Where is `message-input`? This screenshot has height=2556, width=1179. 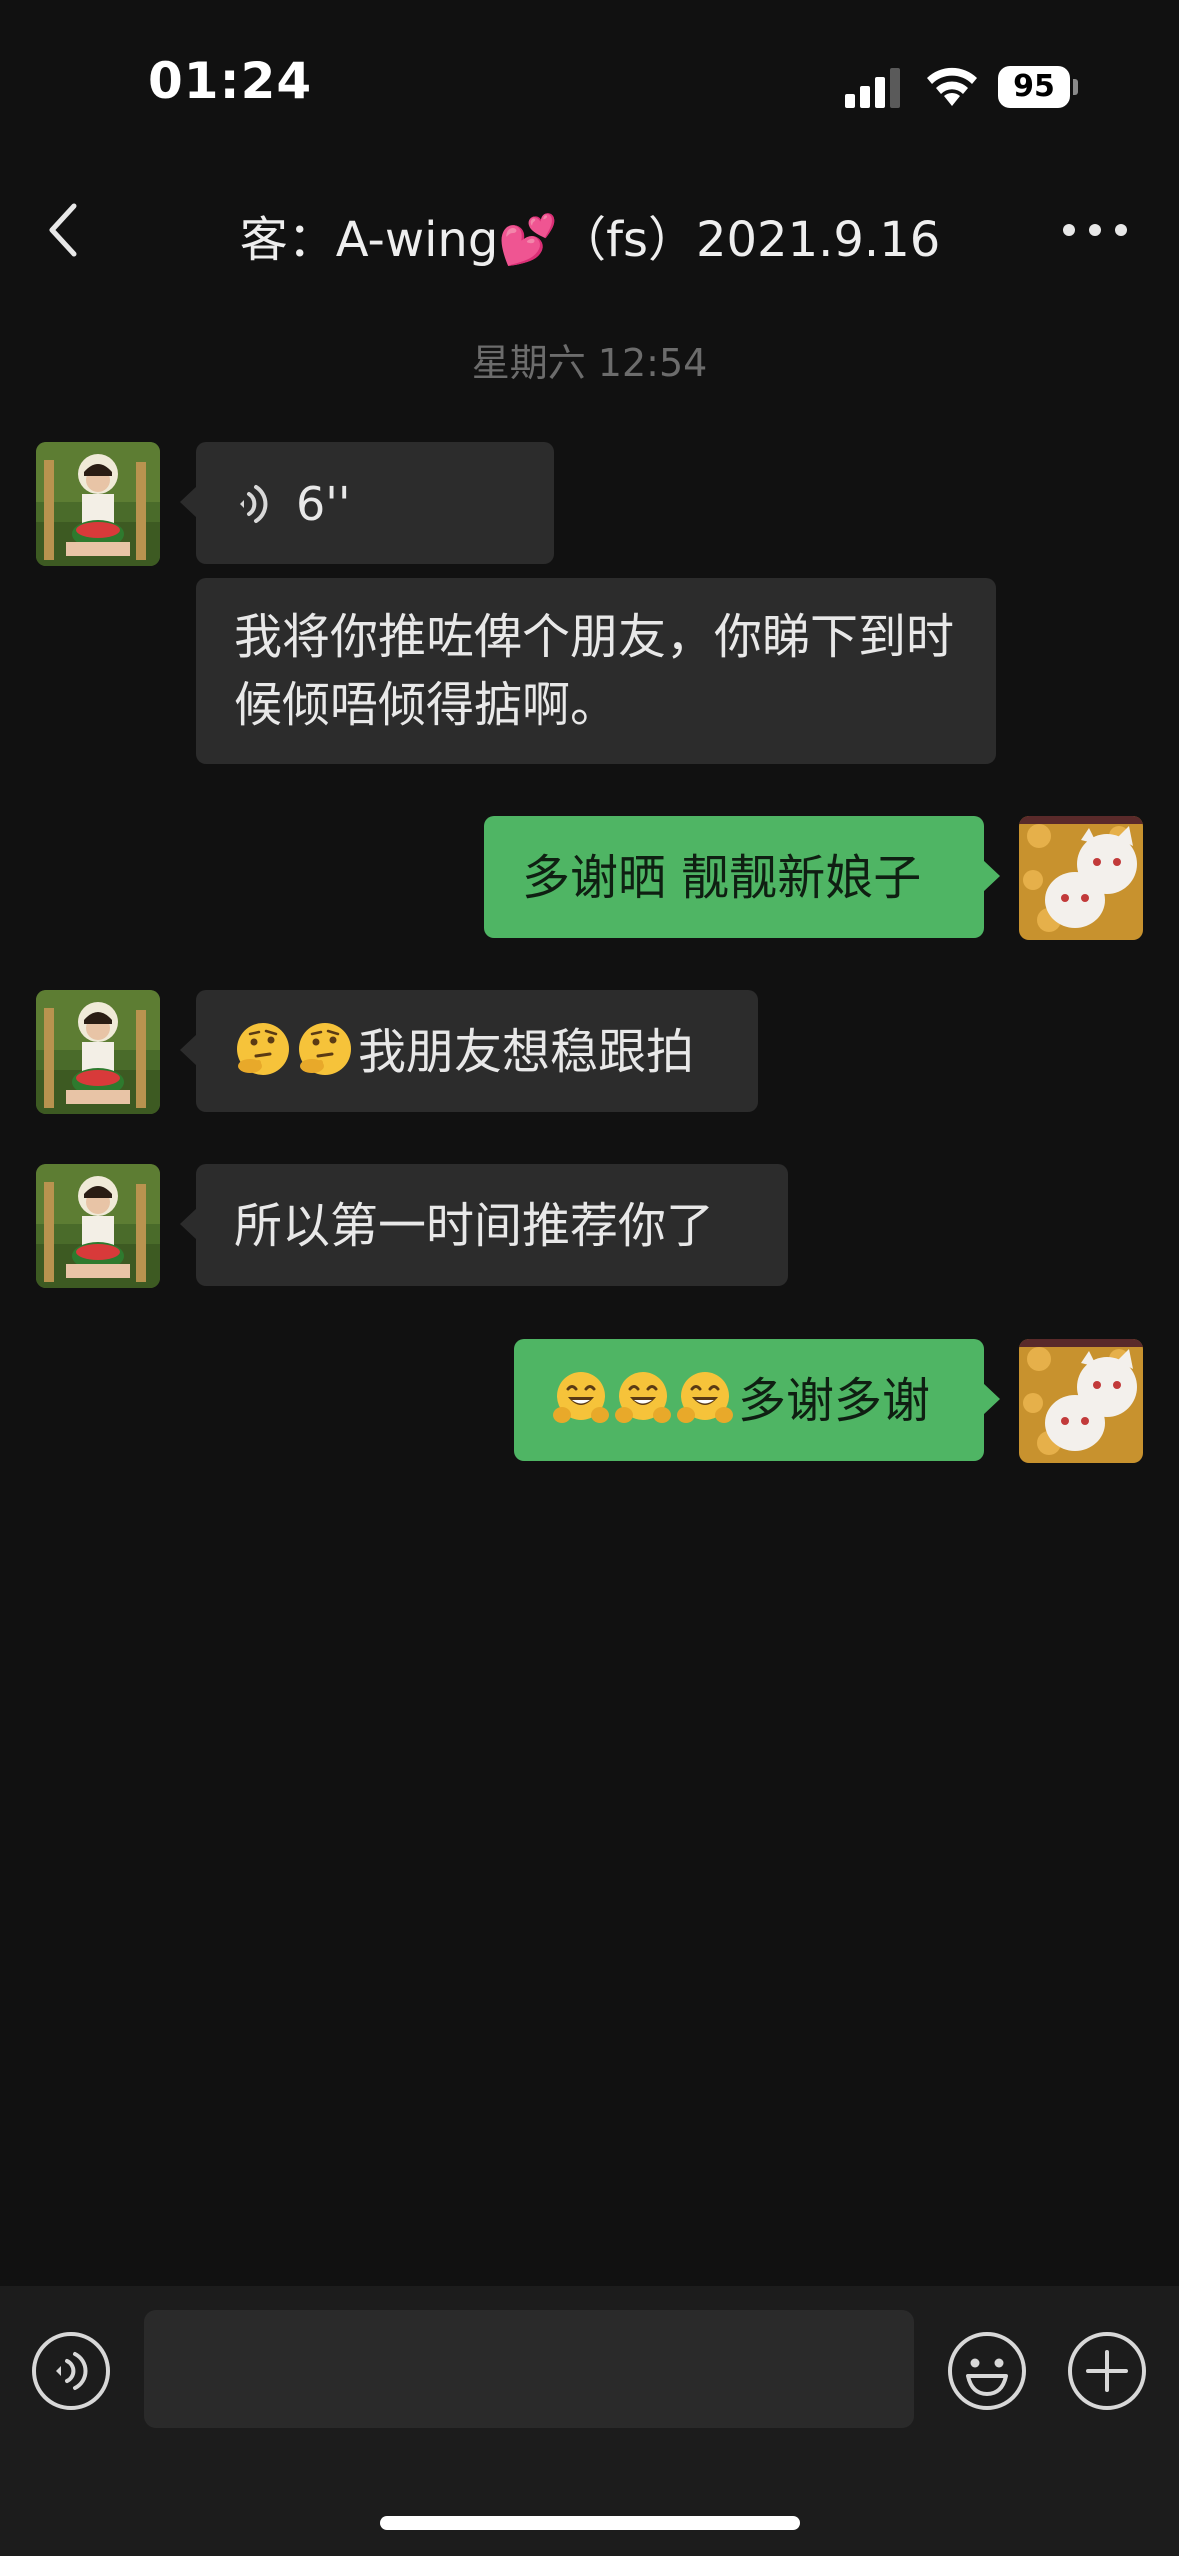 message-input is located at coordinates (529, 2369).